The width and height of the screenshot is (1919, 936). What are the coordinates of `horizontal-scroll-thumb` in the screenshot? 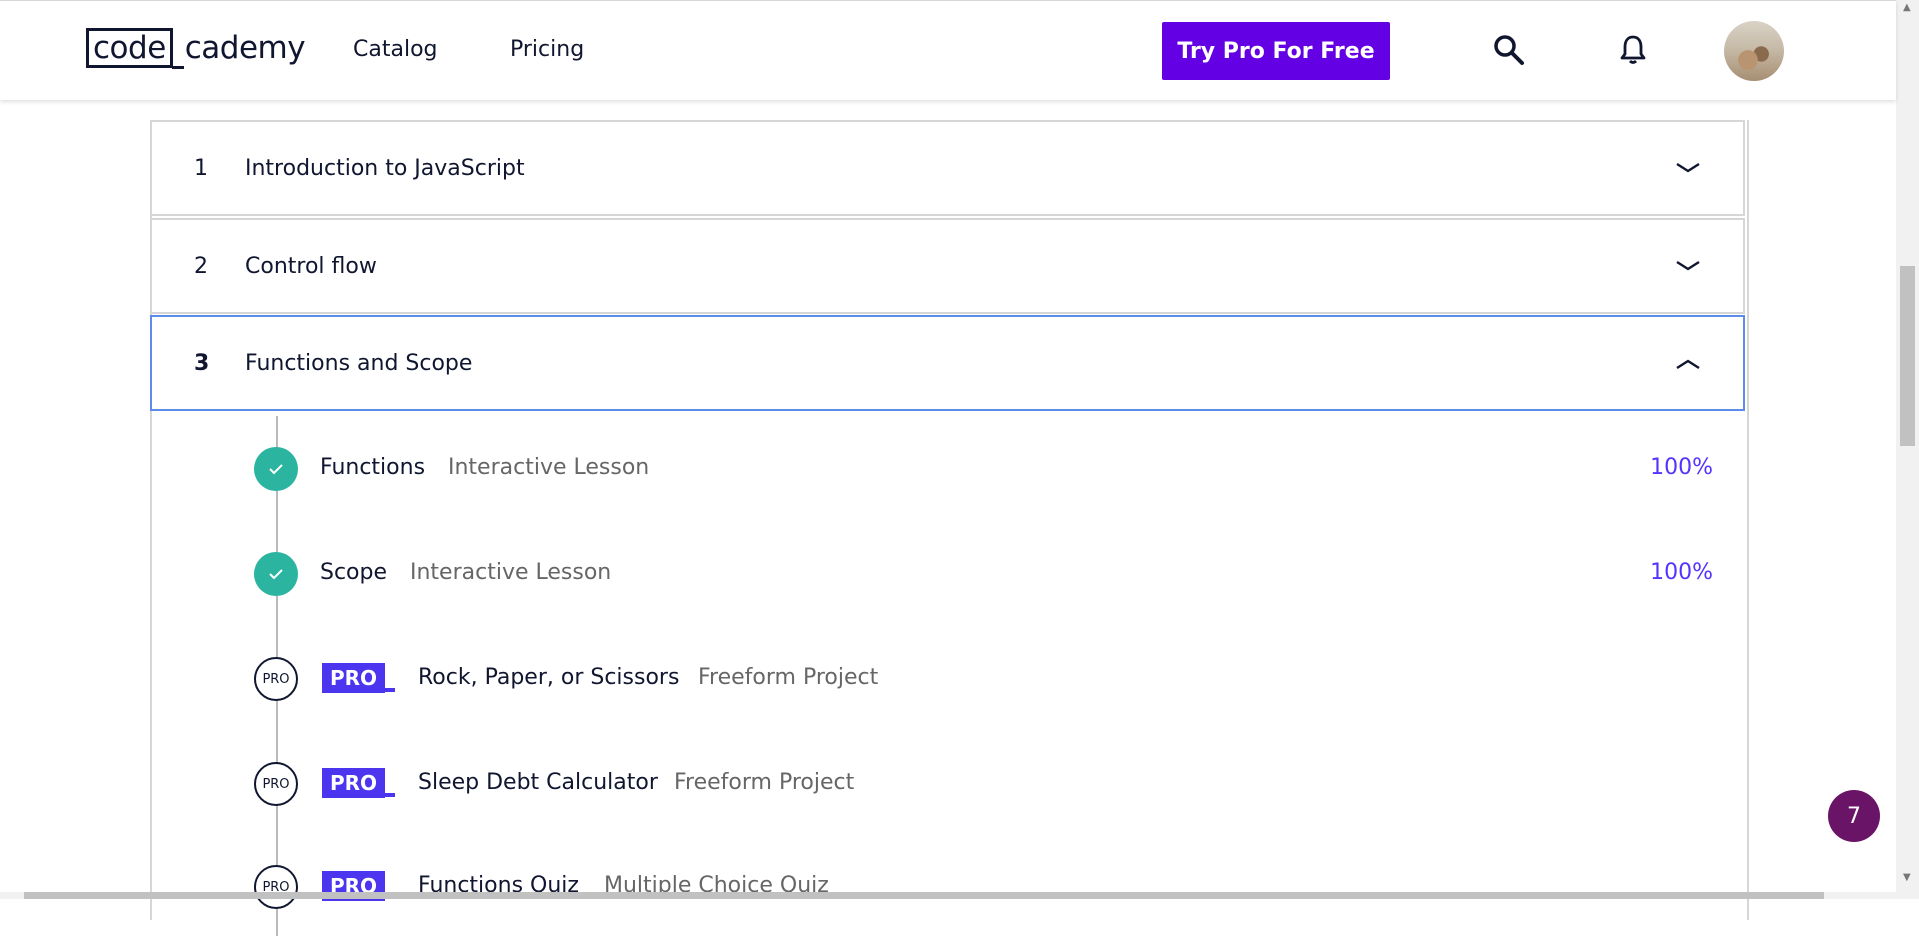 It's located at (924, 895).